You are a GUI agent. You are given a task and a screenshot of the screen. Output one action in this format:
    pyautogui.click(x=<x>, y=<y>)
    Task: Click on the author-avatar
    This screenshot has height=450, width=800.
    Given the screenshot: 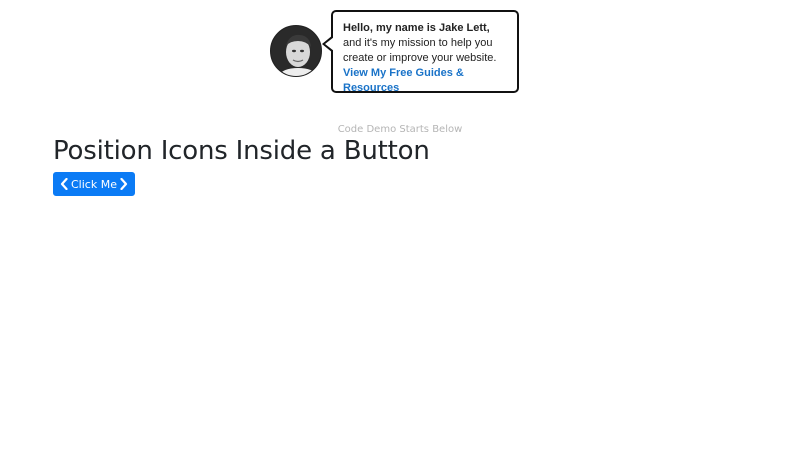 What is the action you would take?
    pyautogui.click(x=296, y=51)
    